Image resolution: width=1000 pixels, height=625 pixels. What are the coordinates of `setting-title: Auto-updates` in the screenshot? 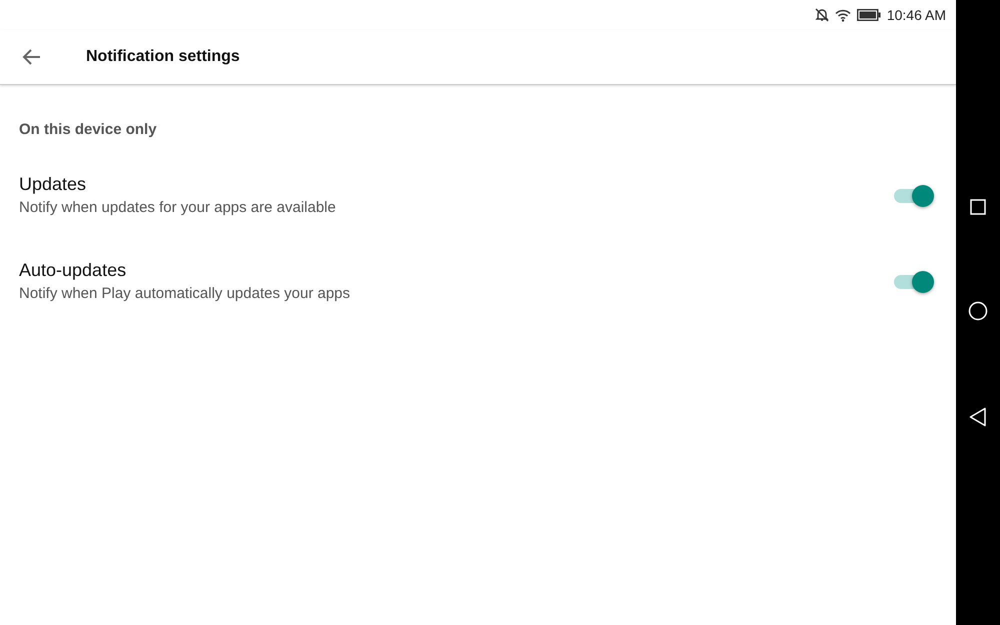 It's located at (73, 270).